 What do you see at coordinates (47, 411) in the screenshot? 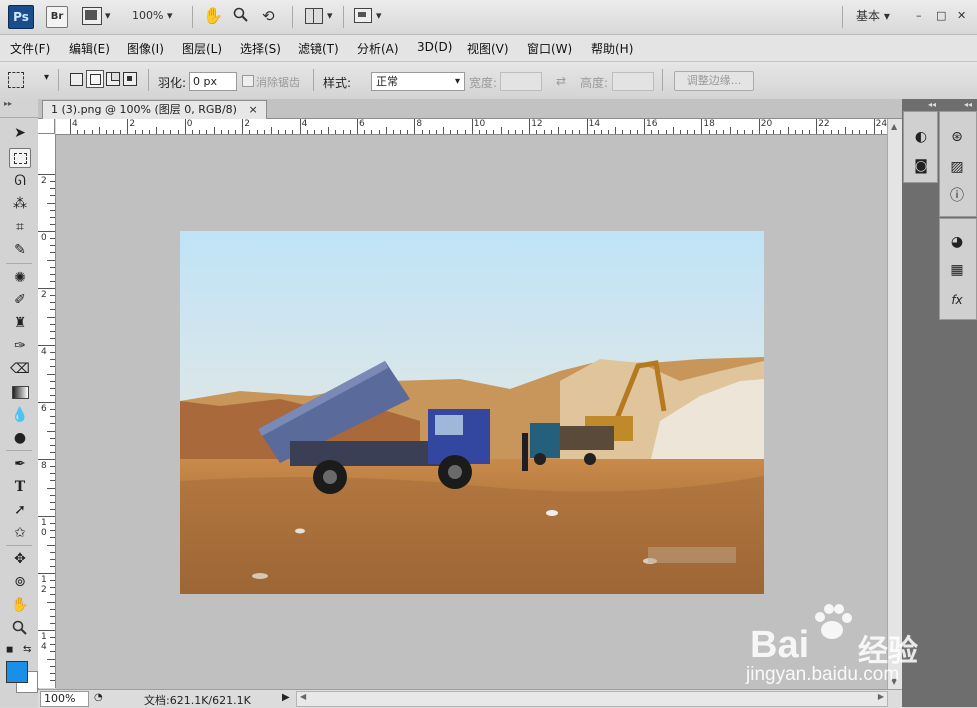
I see `vertical-ruler: 202468101214` at bounding box center [47, 411].